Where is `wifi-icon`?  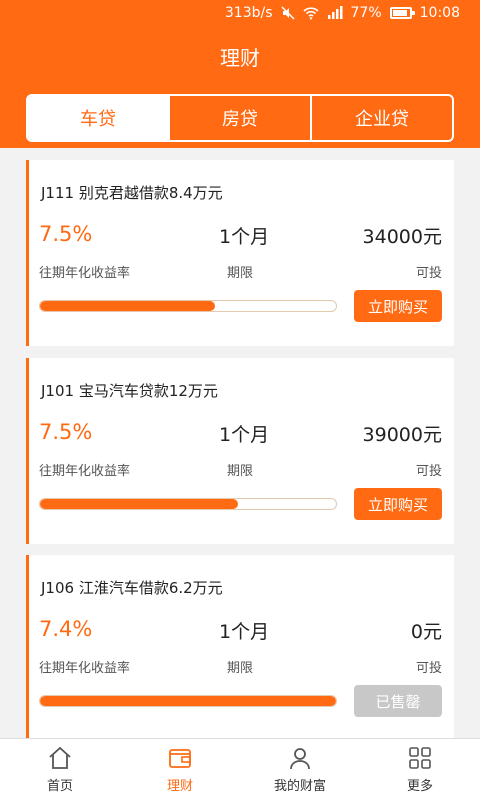 wifi-icon is located at coordinates (310, 13).